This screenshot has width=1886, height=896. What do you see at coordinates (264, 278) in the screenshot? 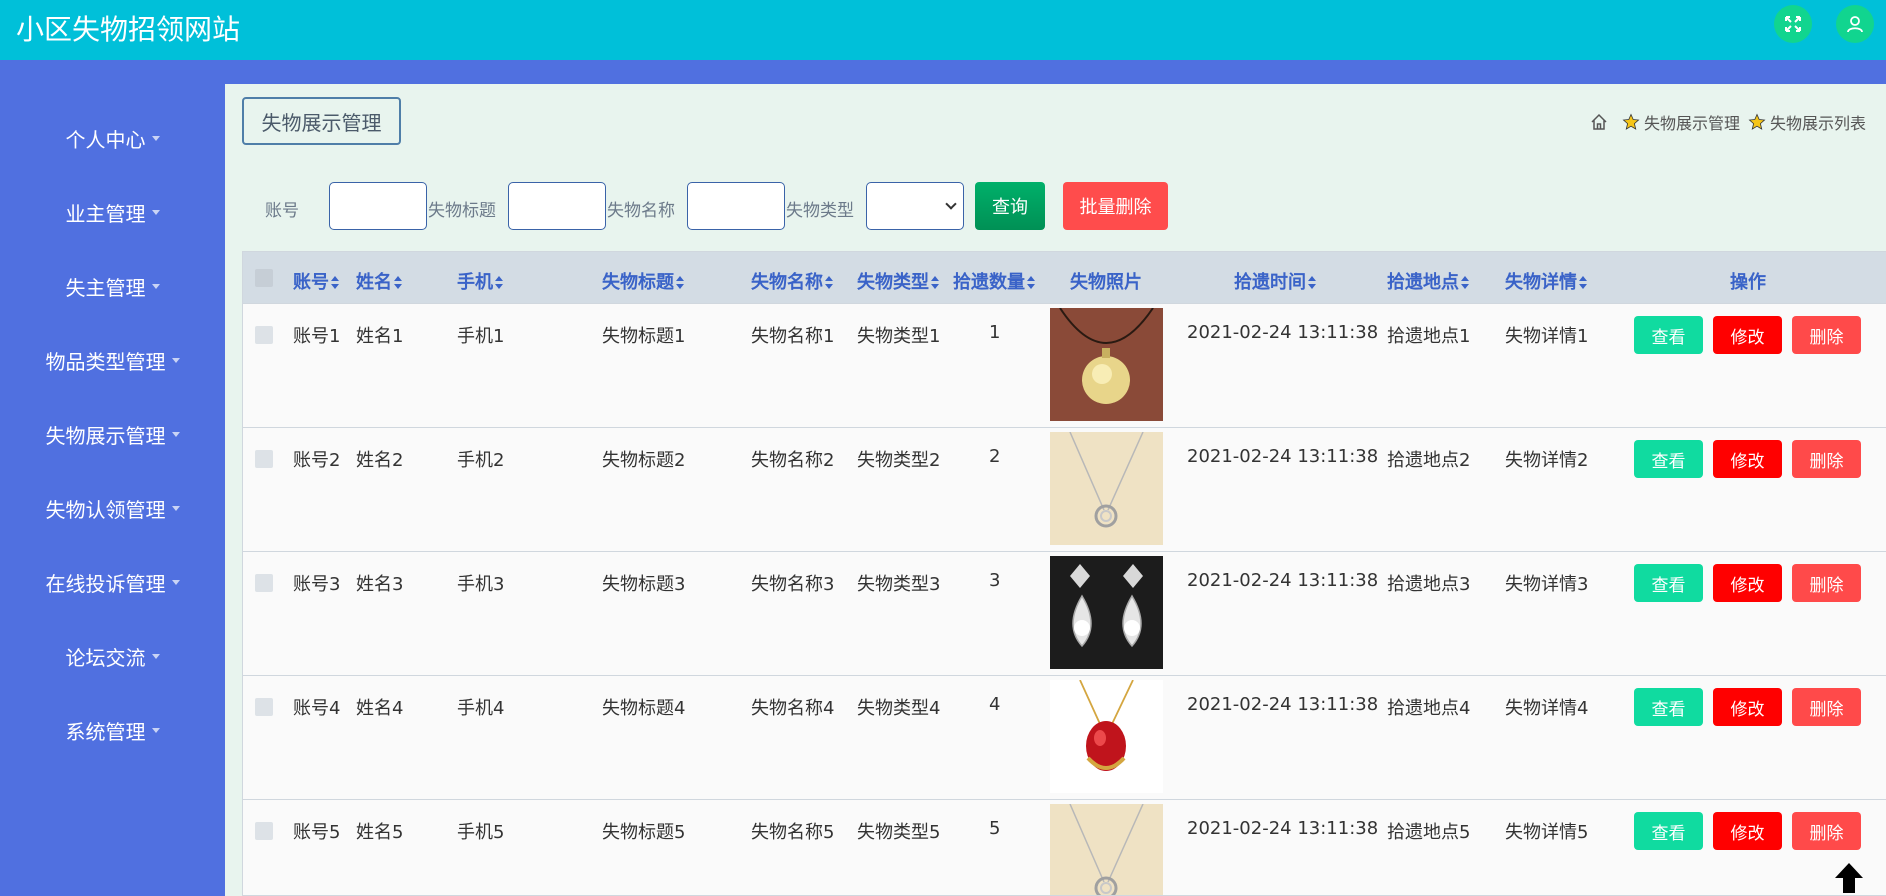
I see `select-all-checkbox` at bounding box center [264, 278].